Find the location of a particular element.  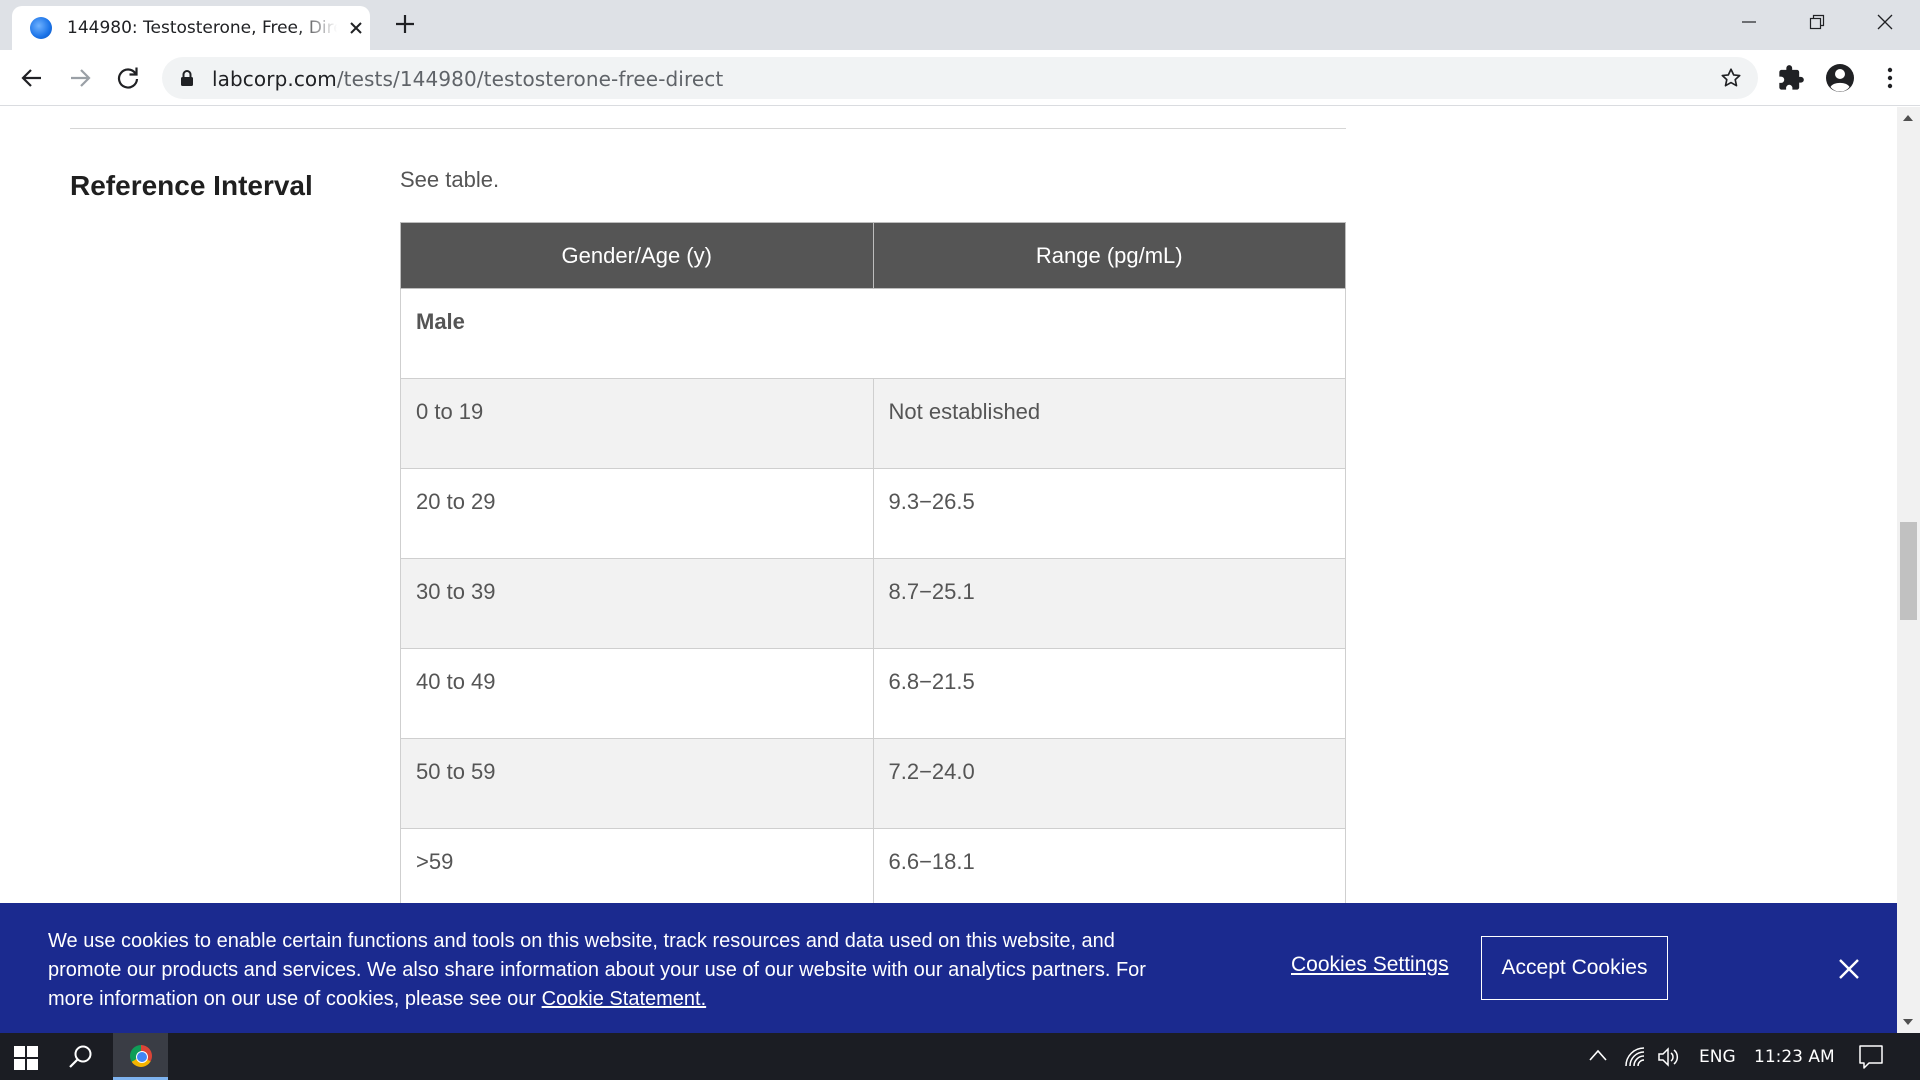

range-cell: 8.7−25.1 is located at coordinates (1109, 603).